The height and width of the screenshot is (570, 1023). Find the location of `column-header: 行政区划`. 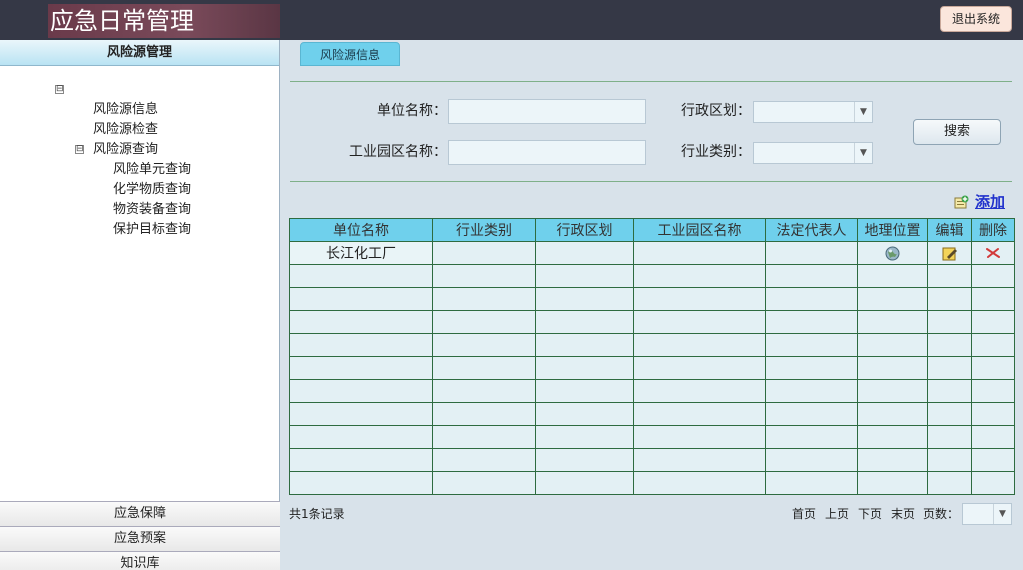

column-header: 行政区划 is located at coordinates (584, 230).